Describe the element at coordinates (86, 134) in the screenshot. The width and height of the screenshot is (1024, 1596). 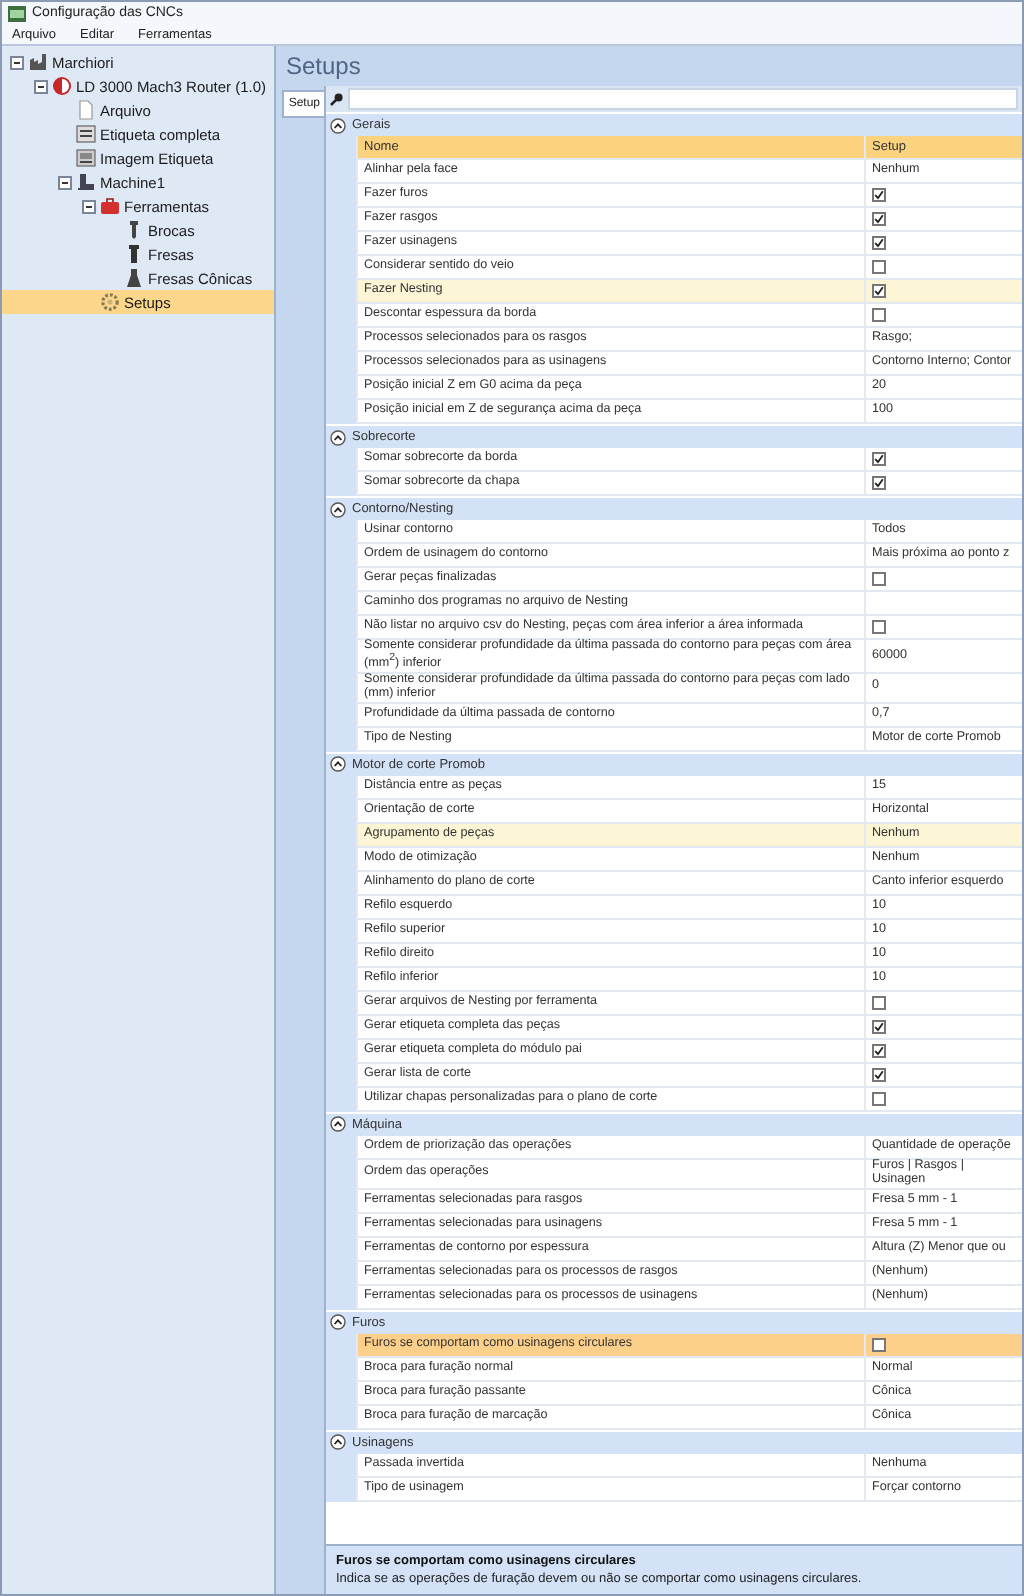
I see `label-icon` at that location.